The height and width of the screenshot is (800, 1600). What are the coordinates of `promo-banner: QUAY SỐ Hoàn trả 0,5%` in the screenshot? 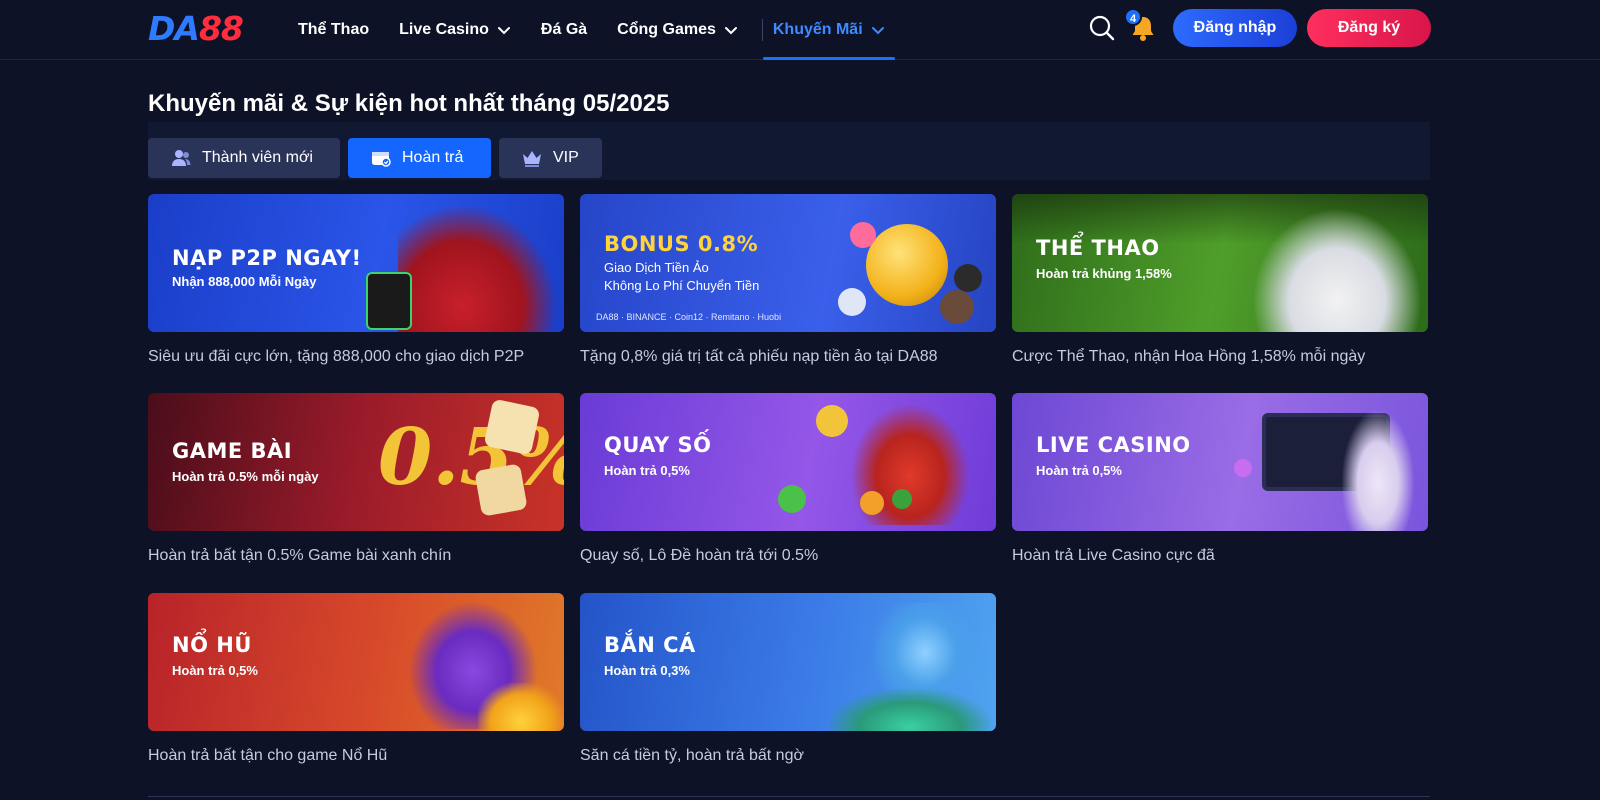 It's located at (788, 462).